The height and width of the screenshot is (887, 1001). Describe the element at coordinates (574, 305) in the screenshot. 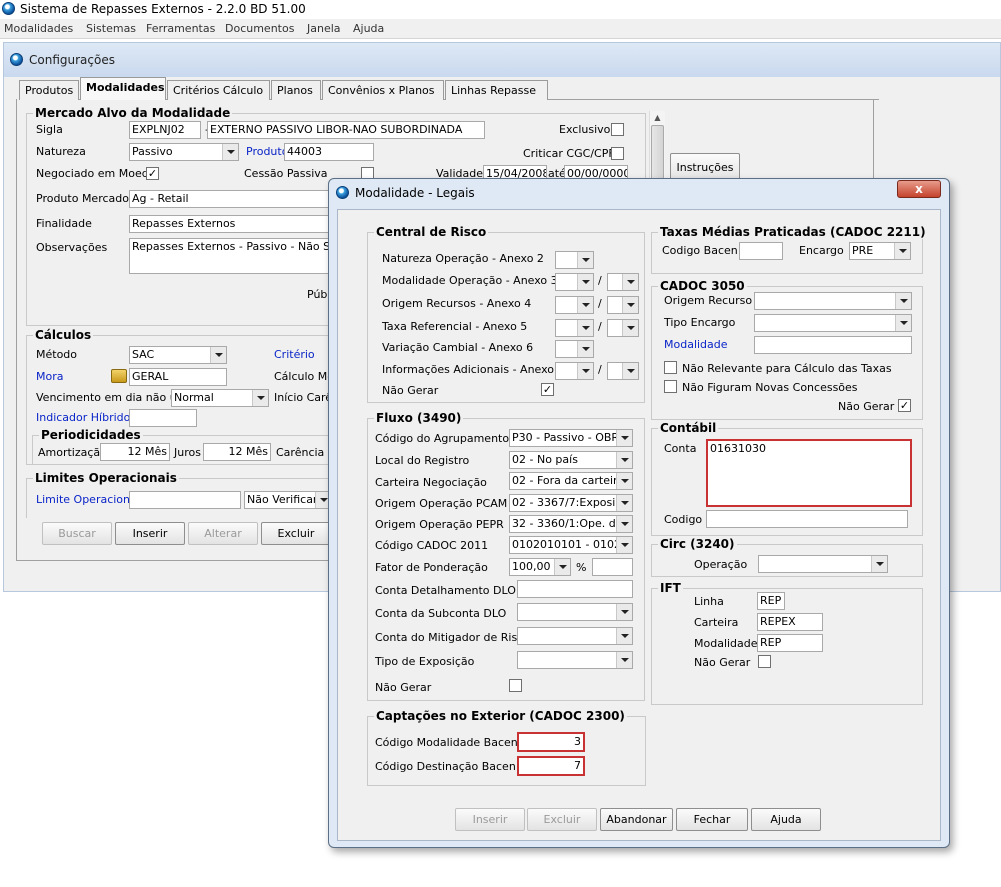

I see `origem-recursos-select` at that location.